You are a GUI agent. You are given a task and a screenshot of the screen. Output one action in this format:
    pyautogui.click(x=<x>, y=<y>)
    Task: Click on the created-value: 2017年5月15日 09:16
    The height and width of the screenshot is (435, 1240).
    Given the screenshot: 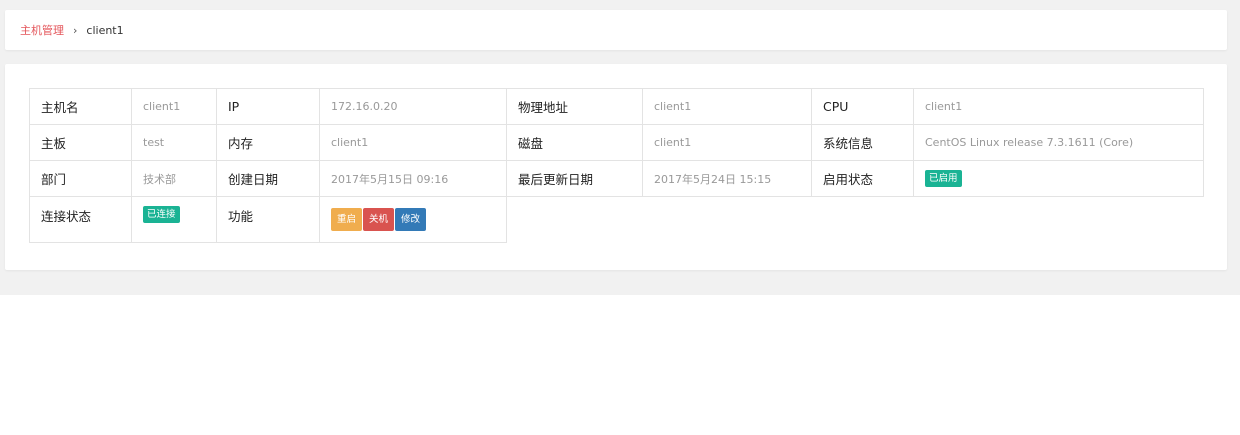 What is the action you would take?
    pyautogui.click(x=413, y=178)
    